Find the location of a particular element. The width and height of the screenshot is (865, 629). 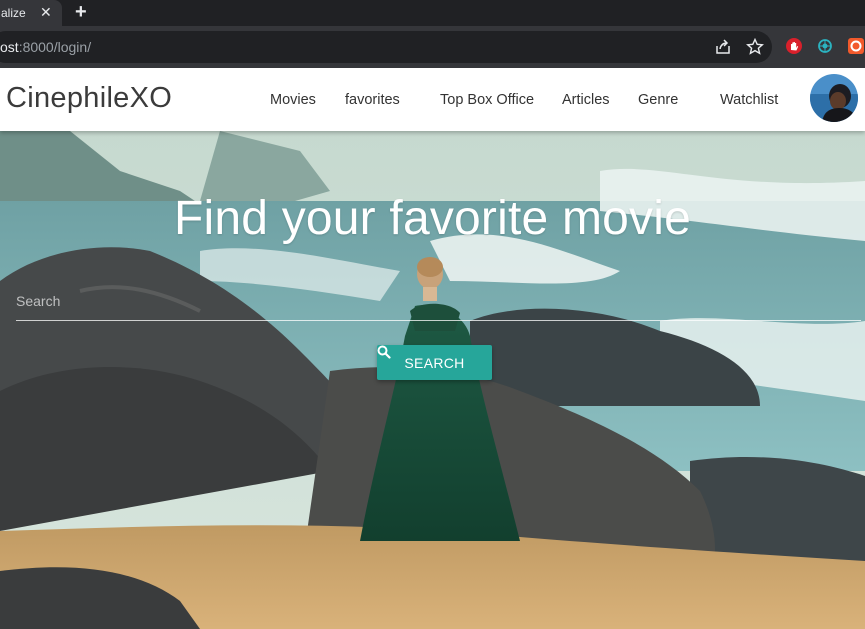

new-tab-icon: + is located at coordinates (81, 12).